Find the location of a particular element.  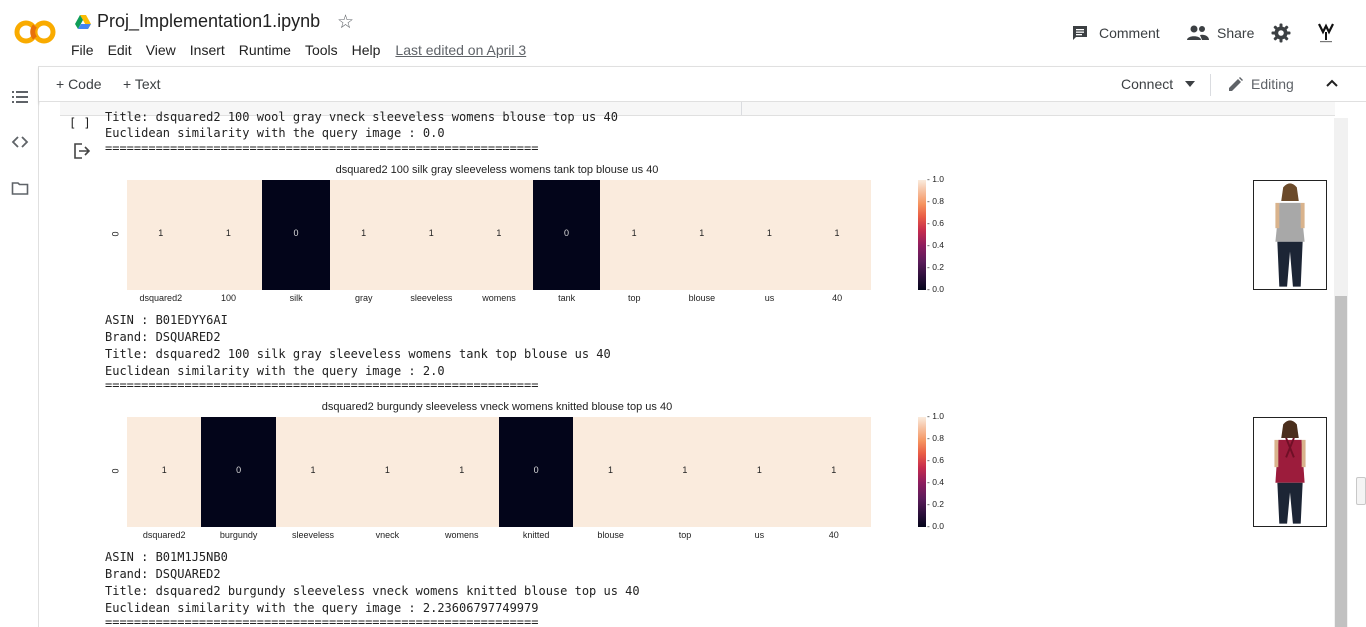

output-actions-icon is located at coordinates (82, 151).